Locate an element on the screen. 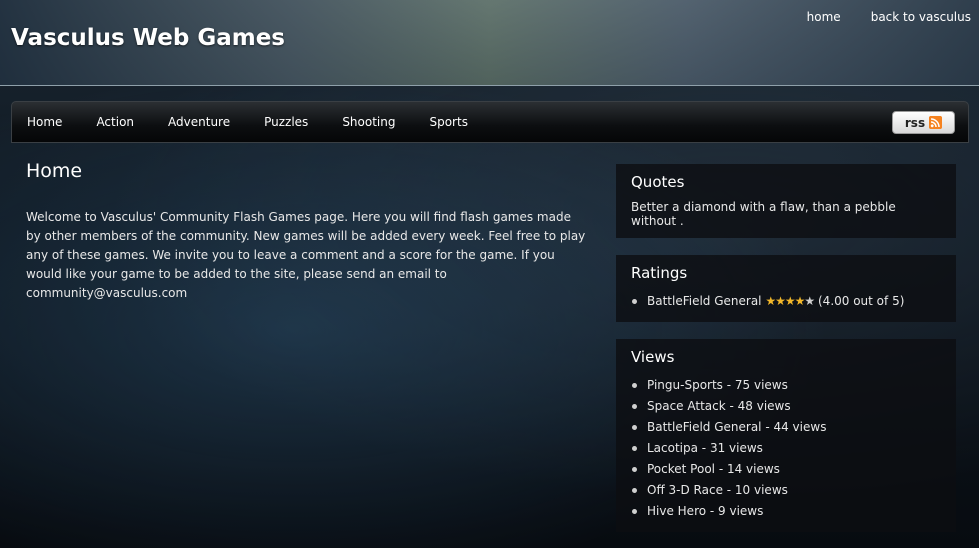 The width and height of the screenshot is (979, 548). nav-item-puzzles: Puzzles is located at coordinates (286, 122).